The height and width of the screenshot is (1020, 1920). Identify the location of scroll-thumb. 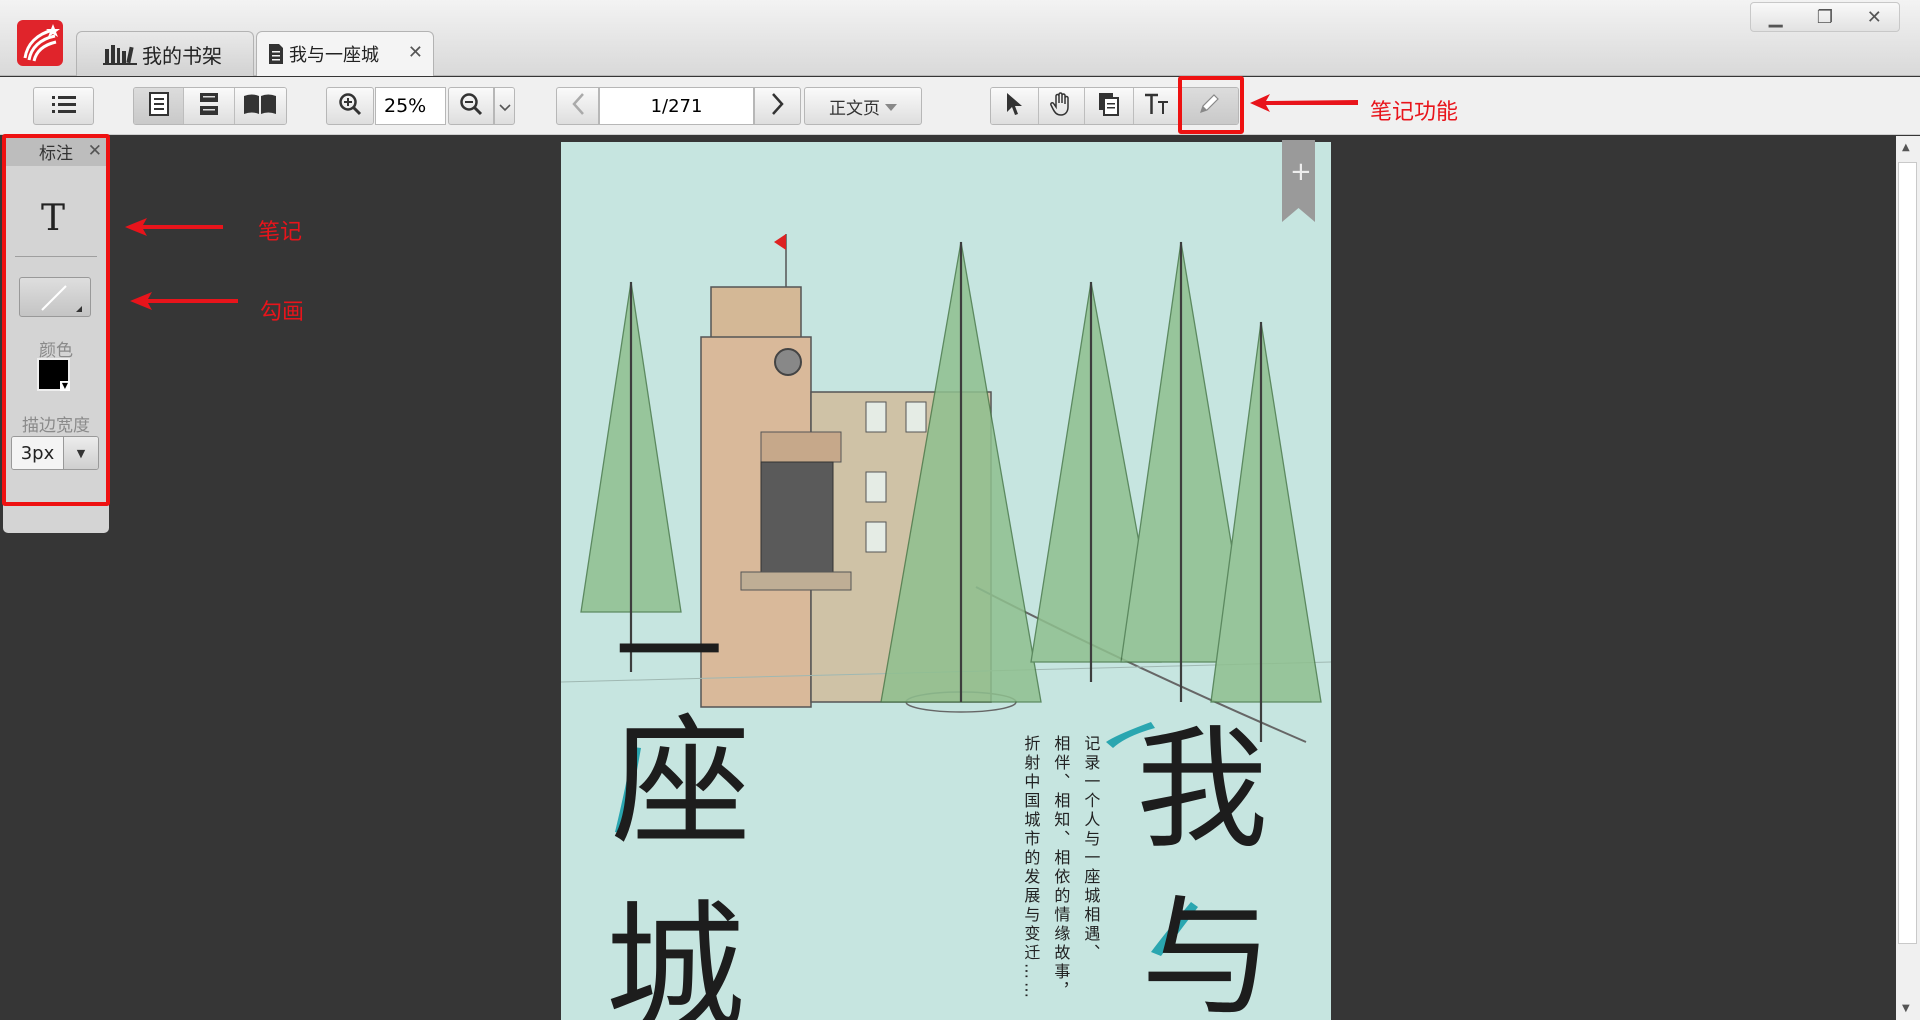
(1907, 553).